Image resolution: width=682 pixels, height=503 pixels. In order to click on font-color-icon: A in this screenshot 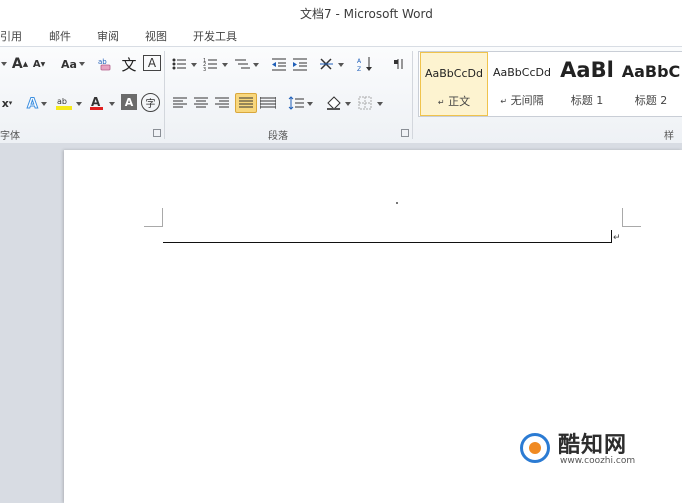, I will do `click(102, 102)`.